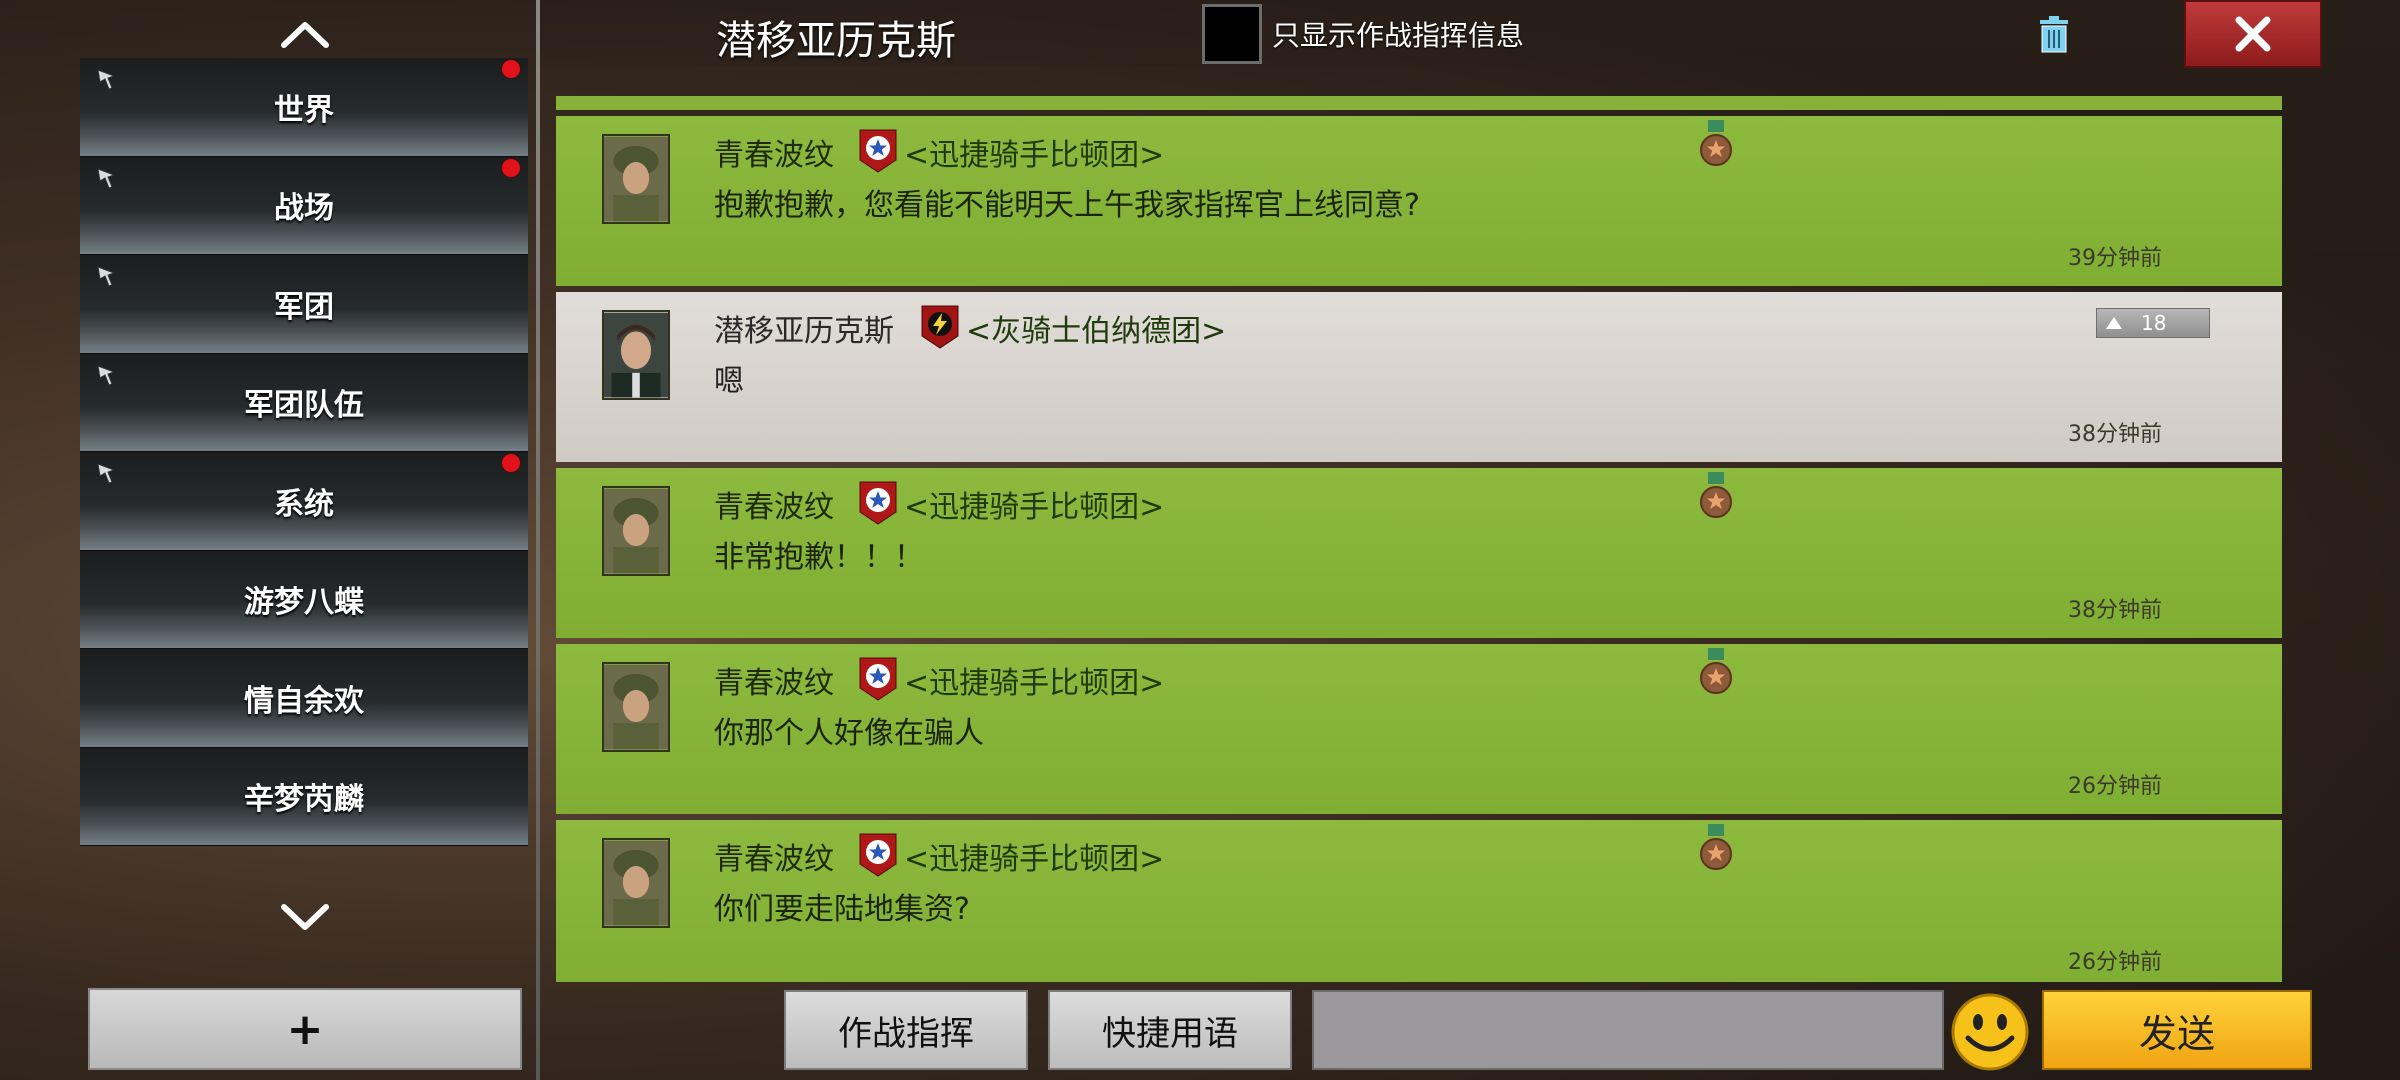 The width and height of the screenshot is (2400, 1080). Describe the element at coordinates (849, 733) in the screenshot. I see `message-text: 你那个人好像在骗人` at that location.